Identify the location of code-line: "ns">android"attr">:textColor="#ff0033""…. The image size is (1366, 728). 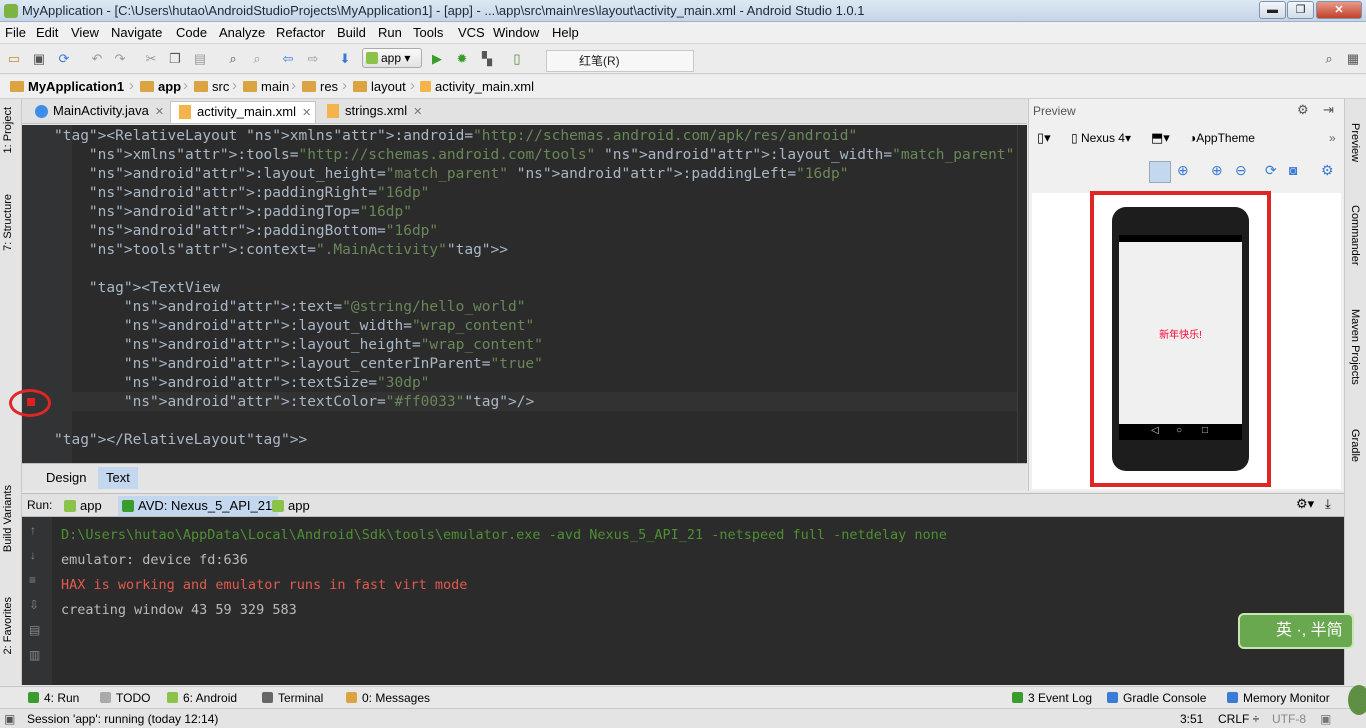
(534, 402).